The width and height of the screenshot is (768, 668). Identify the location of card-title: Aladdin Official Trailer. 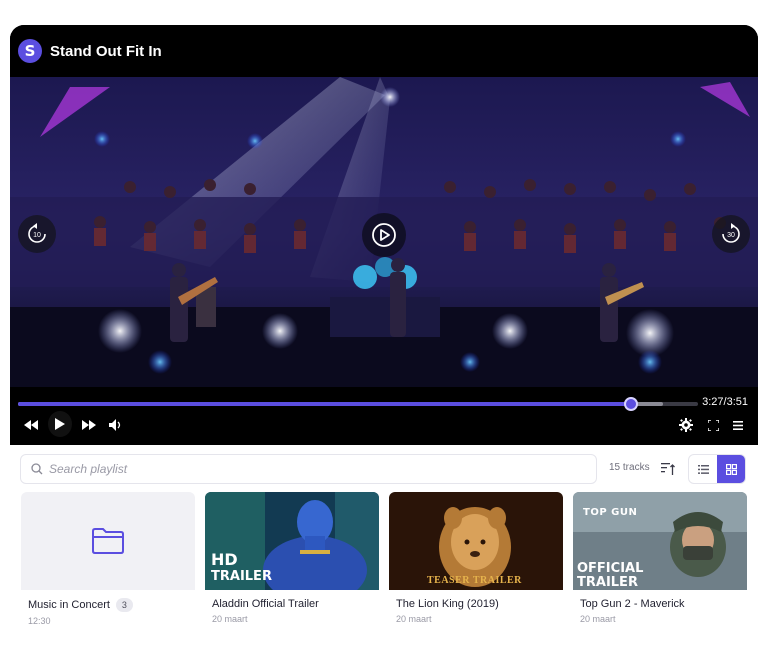
(265, 604).